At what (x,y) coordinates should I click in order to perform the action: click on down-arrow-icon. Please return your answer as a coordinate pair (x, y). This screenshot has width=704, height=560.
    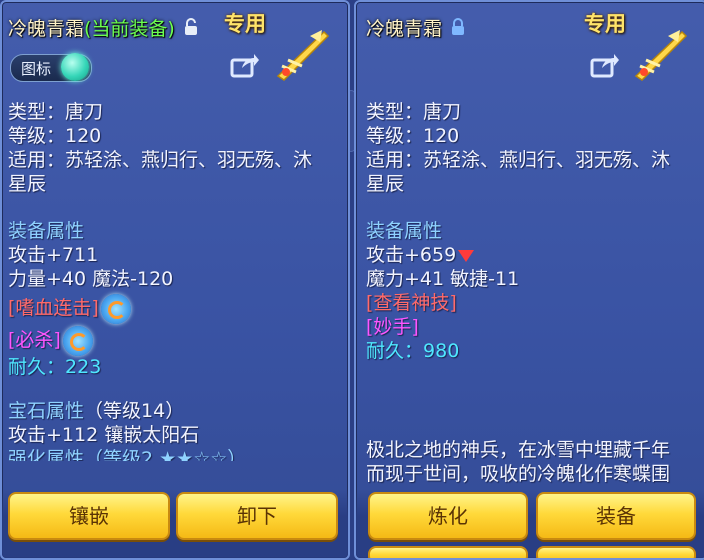
    Looking at the image, I should click on (466, 255).